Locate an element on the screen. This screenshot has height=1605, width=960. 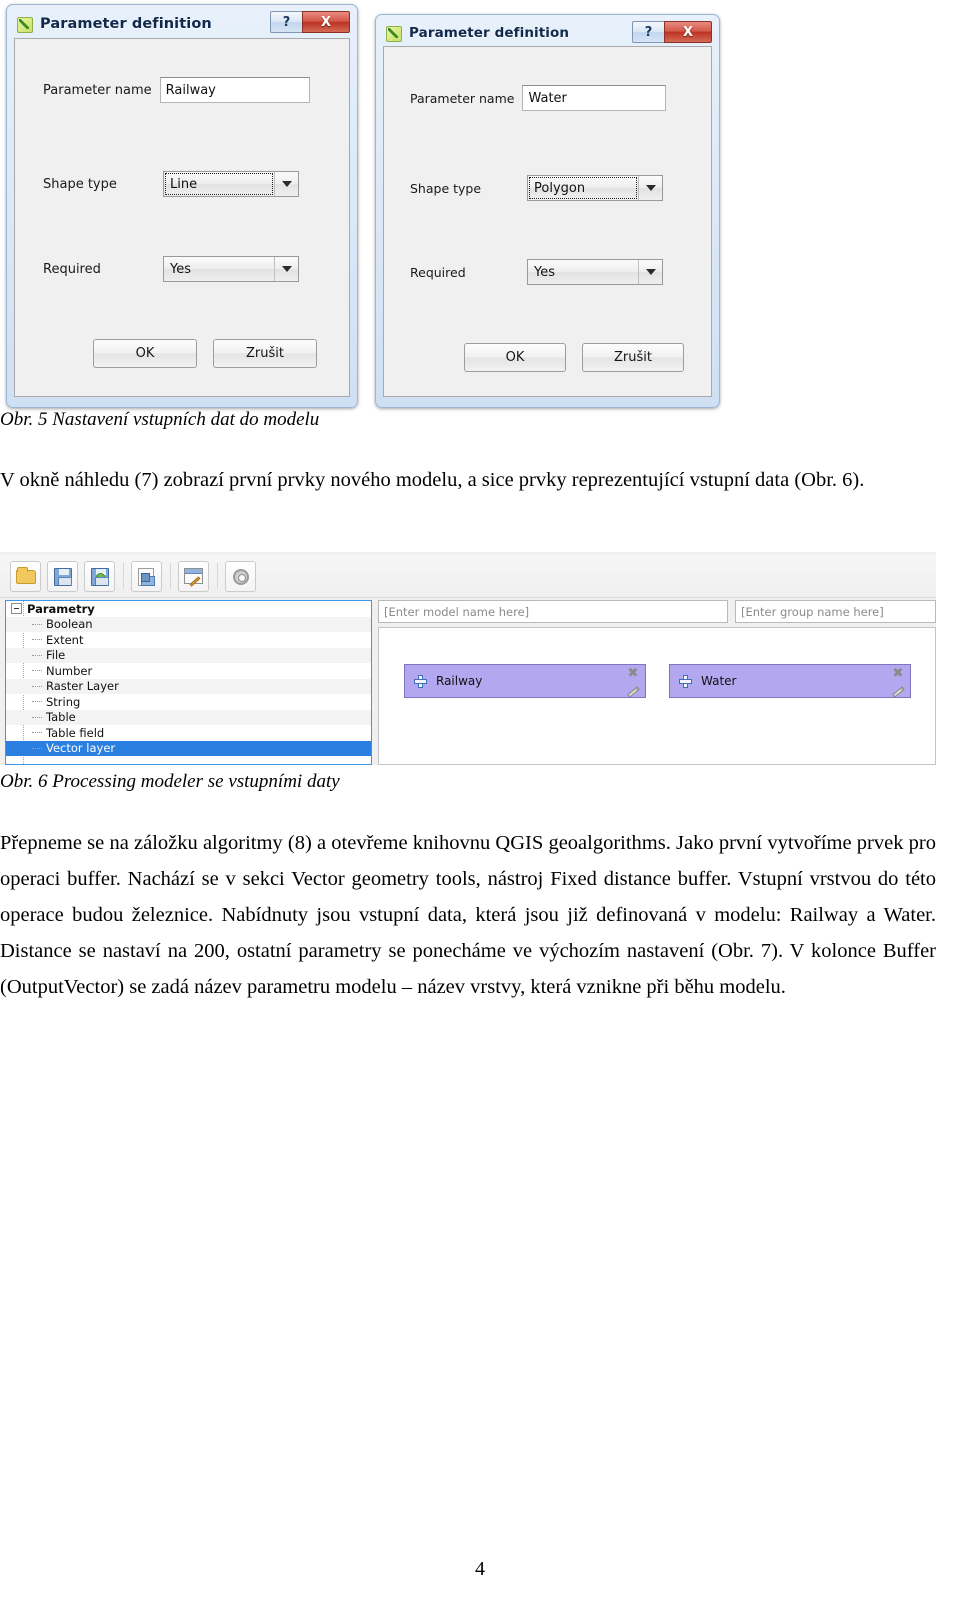
collapse-icon is located at coordinates (16, 609).